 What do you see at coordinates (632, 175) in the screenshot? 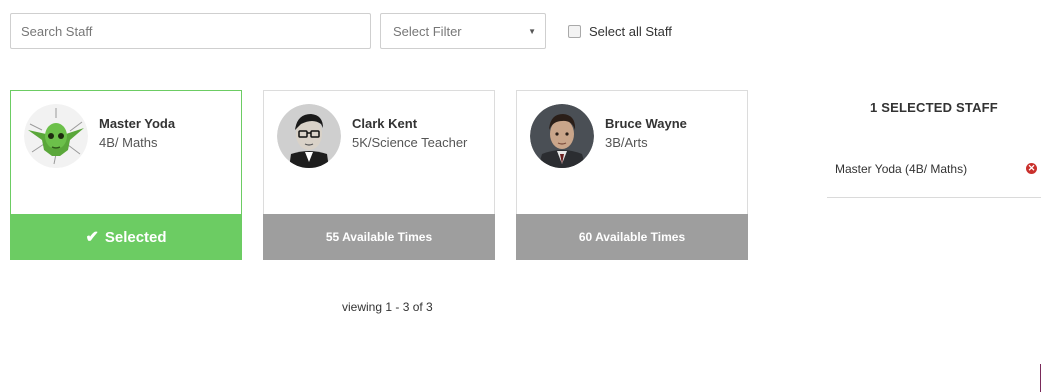
I see `staff-card-bruce-wayne: Bruce Wayne 3B/Arts 60 Available Times` at bounding box center [632, 175].